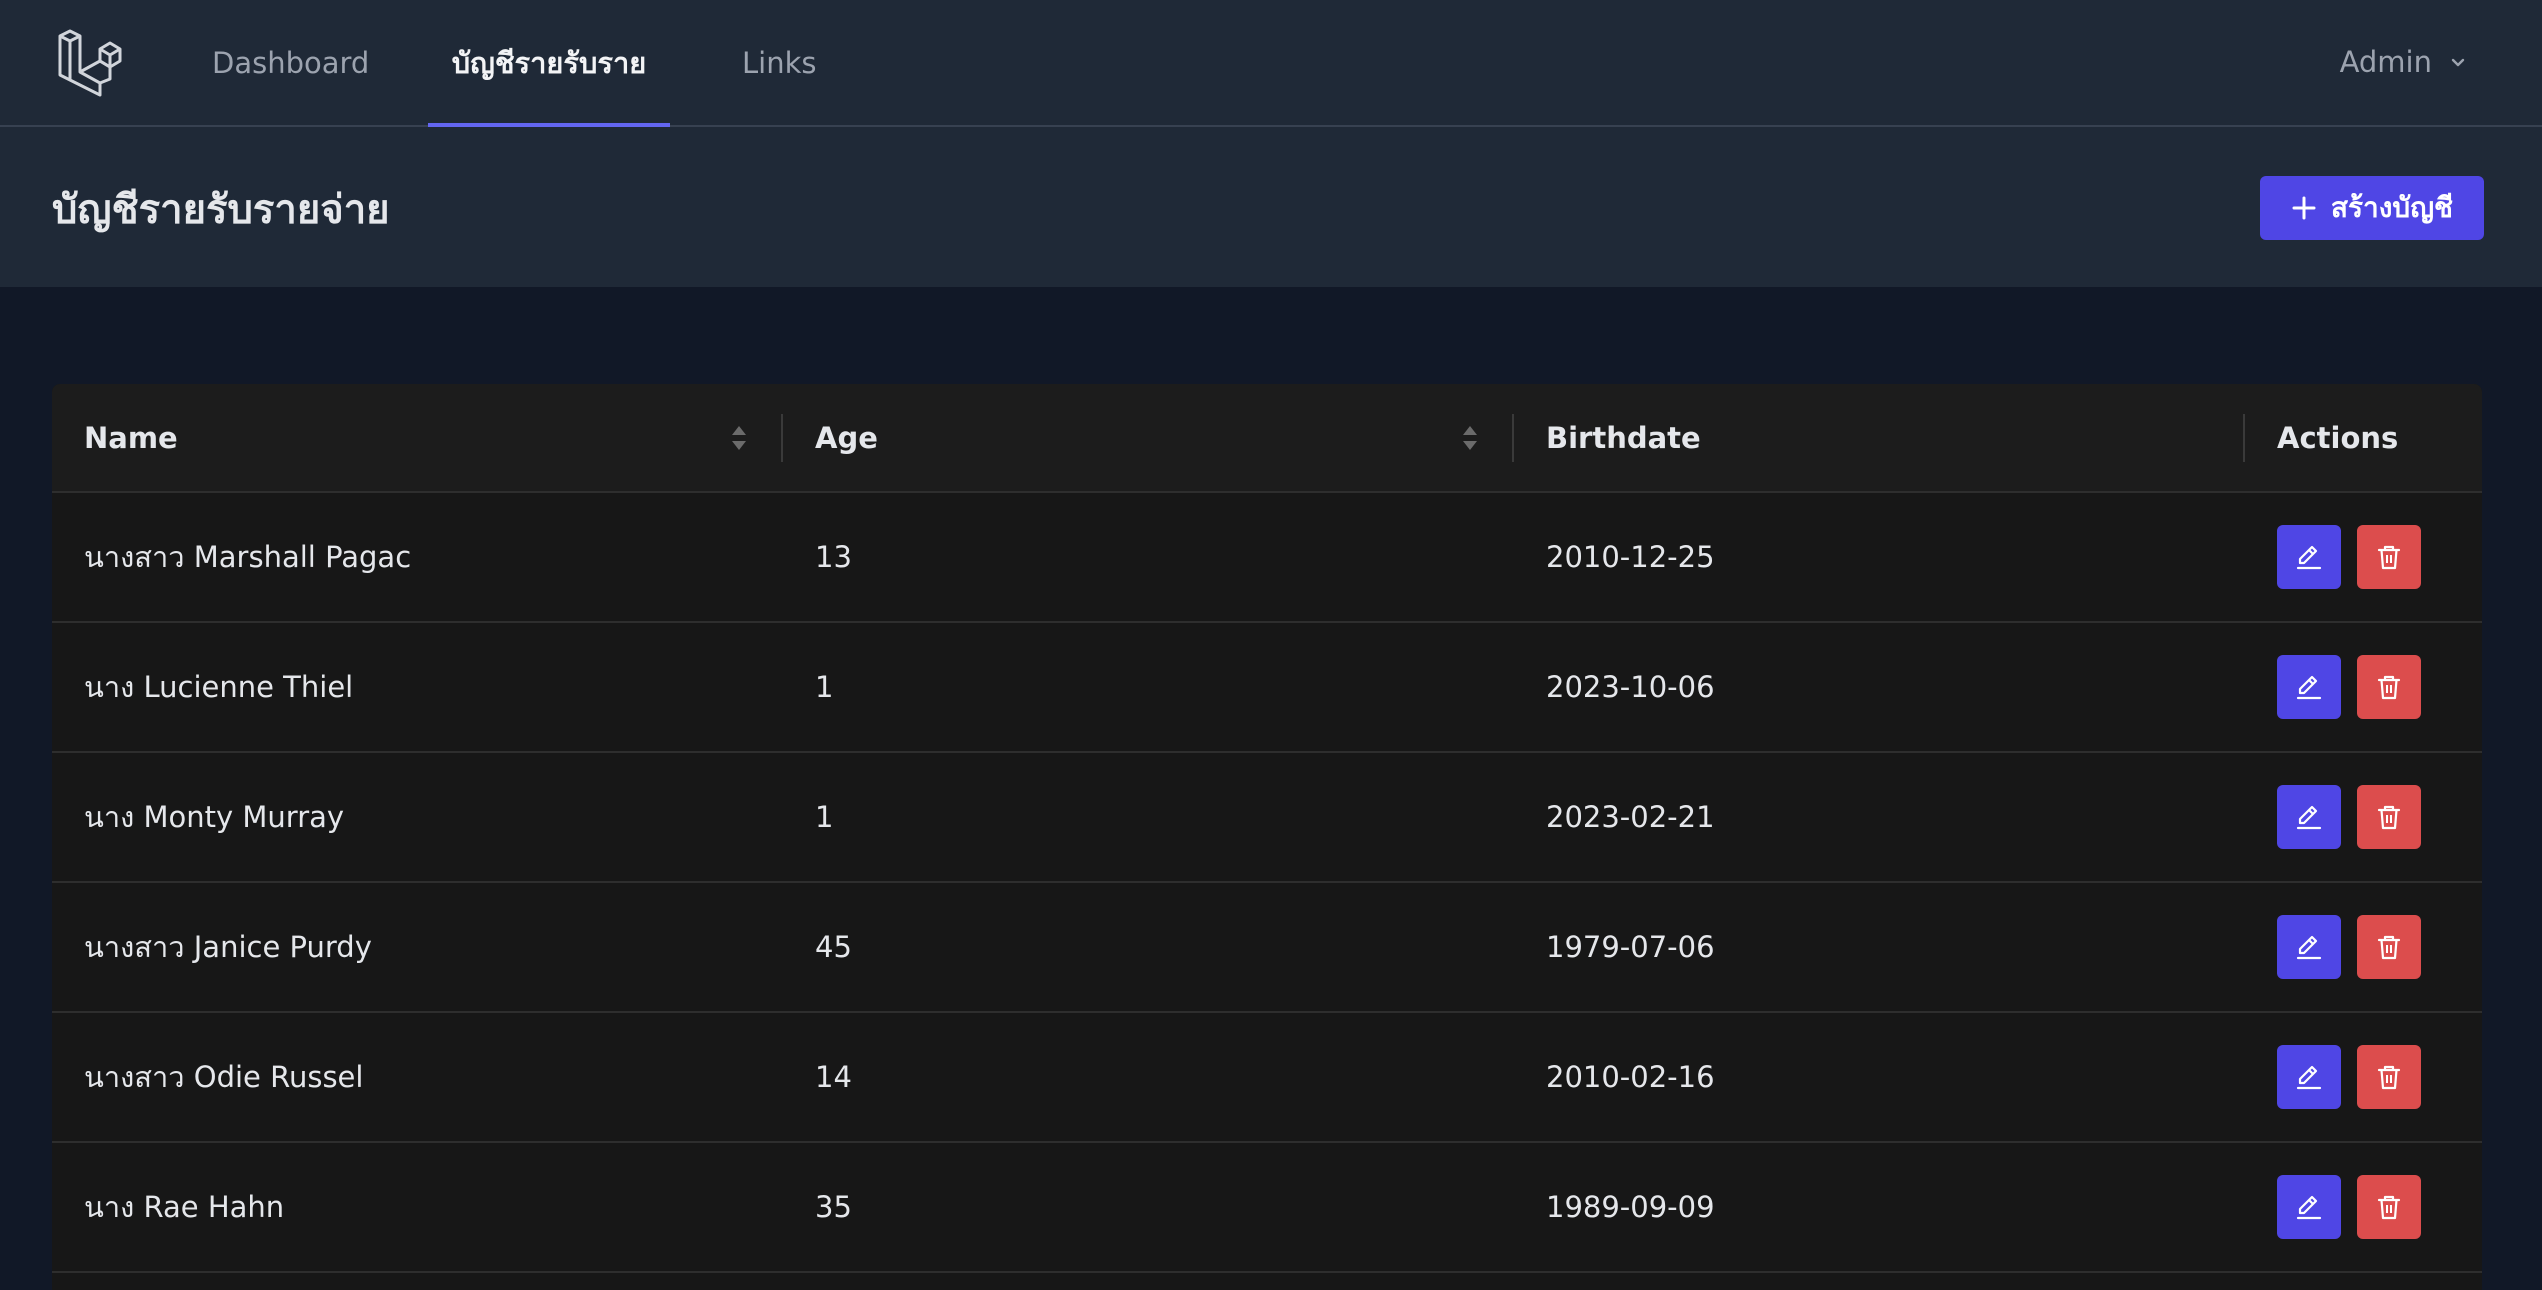  I want to click on column-header-birthdate-label: Birthdate, so click(1623, 437).